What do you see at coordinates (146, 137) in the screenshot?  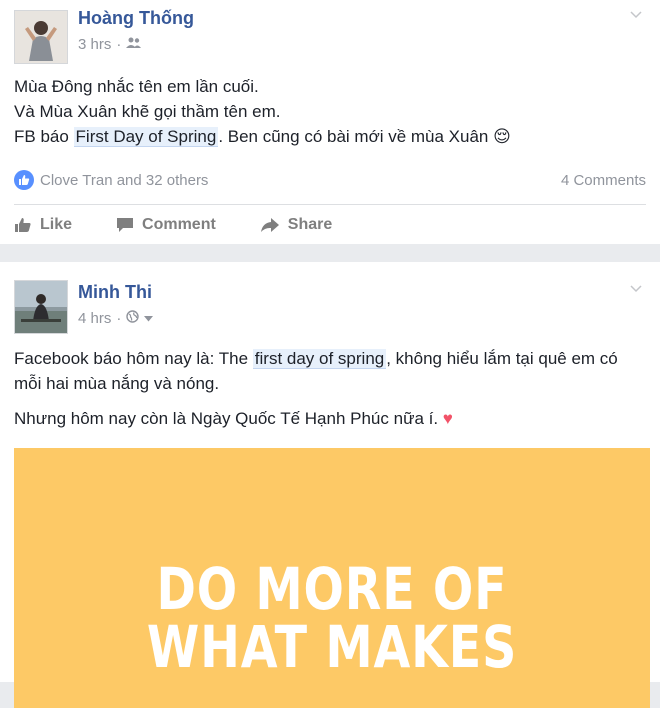 I see `highlighted-phrase: First Day of Spring` at bounding box center [146, 137].